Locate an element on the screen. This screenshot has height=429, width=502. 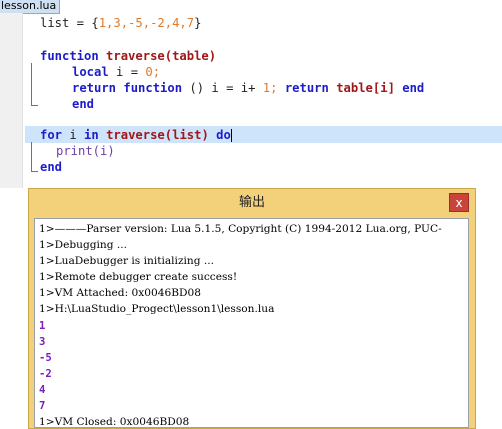
close-button: x is located at coordinates (459, 202).